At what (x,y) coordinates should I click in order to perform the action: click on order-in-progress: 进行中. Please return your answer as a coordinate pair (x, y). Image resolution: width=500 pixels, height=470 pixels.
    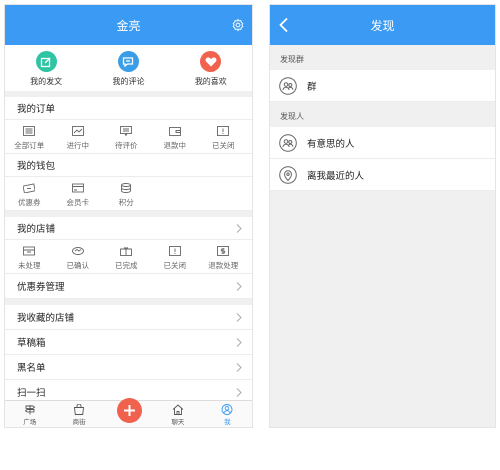
    Looking at the image, I should click on (78, 136).